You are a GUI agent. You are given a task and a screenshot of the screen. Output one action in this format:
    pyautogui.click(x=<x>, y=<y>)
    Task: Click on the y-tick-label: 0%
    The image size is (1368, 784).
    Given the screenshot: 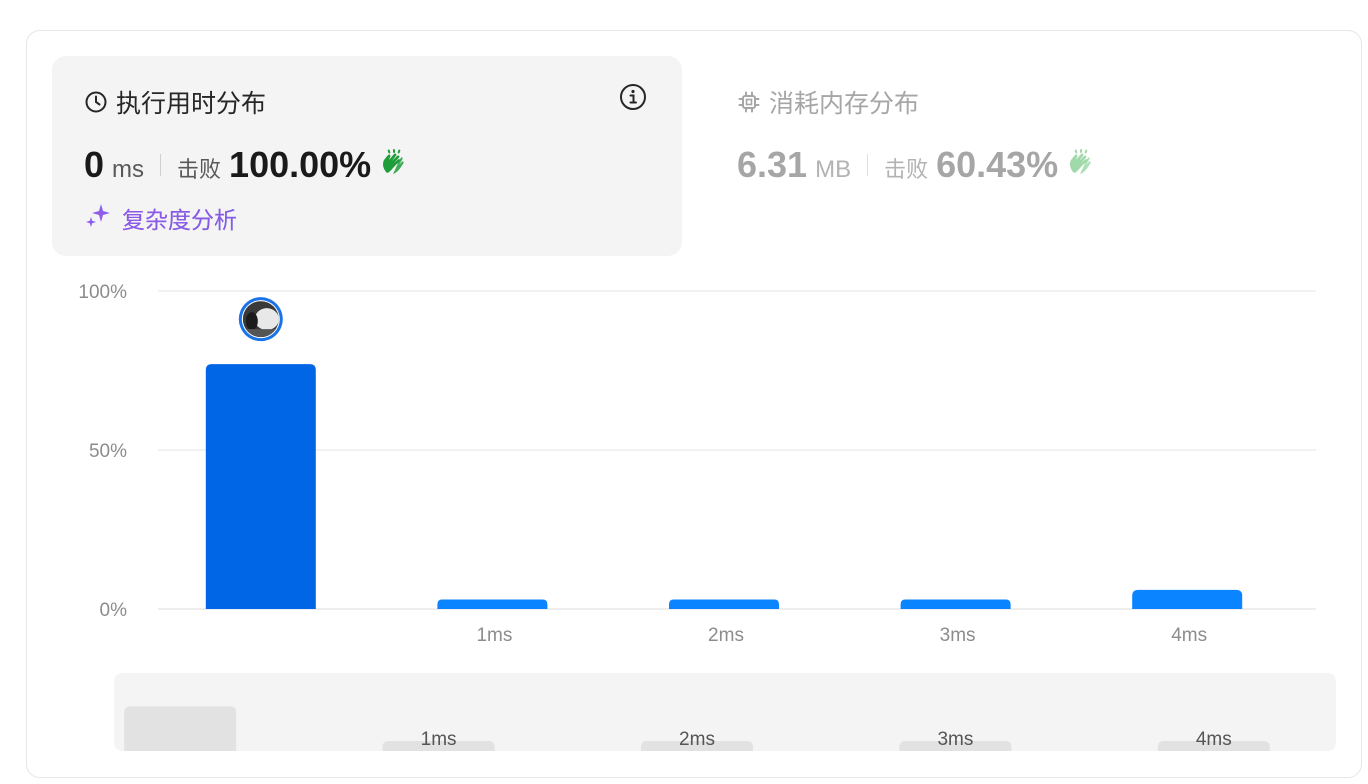 What is the action you would take?
    pyautogui.click(x=114, y=610)
    